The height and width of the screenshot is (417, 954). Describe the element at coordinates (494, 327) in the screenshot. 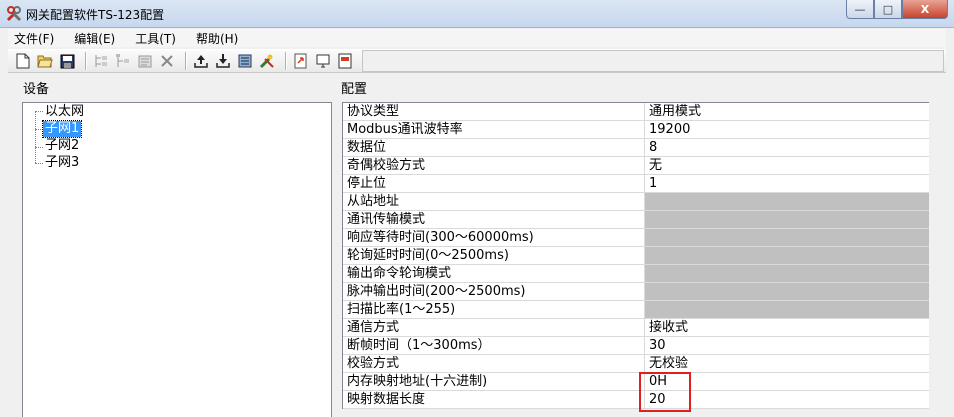

I see `config-row-name: 通信方式` at that location.